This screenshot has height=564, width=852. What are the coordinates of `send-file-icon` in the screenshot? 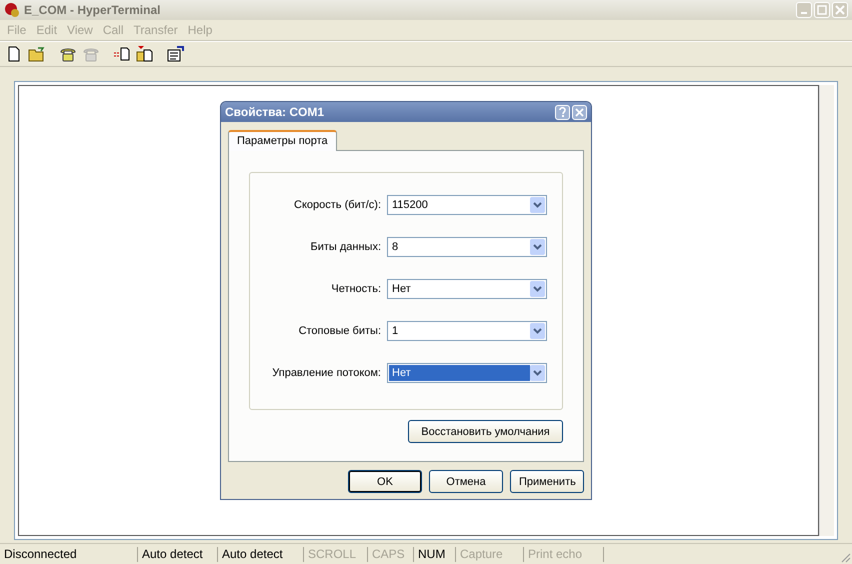 It's located at (122, 54).